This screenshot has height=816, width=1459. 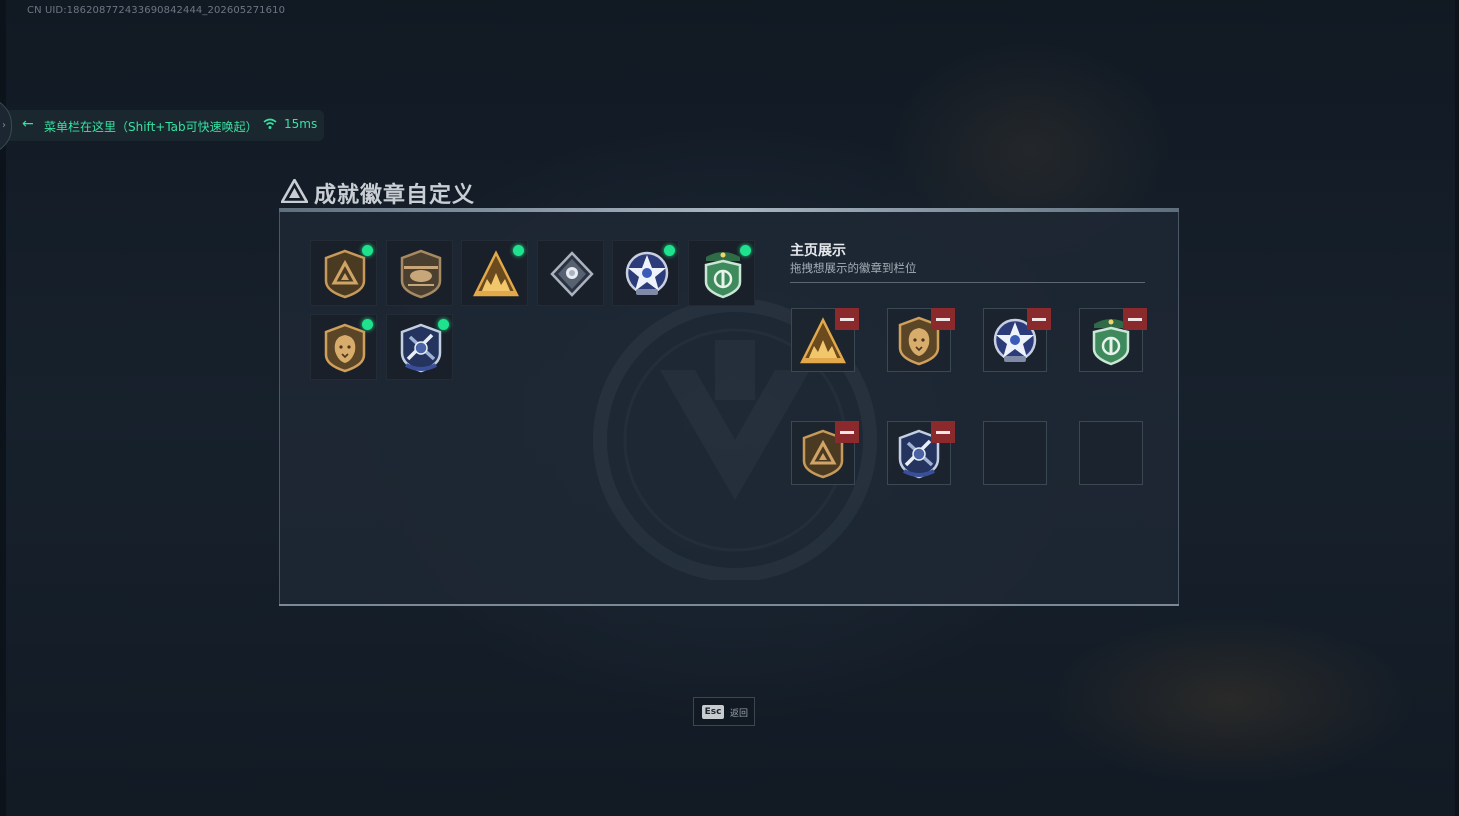 What do you see at coordinates (713, 712) in the screenshot?
I see `esc-key-icon: Esc` at bounding box center [713, 712].